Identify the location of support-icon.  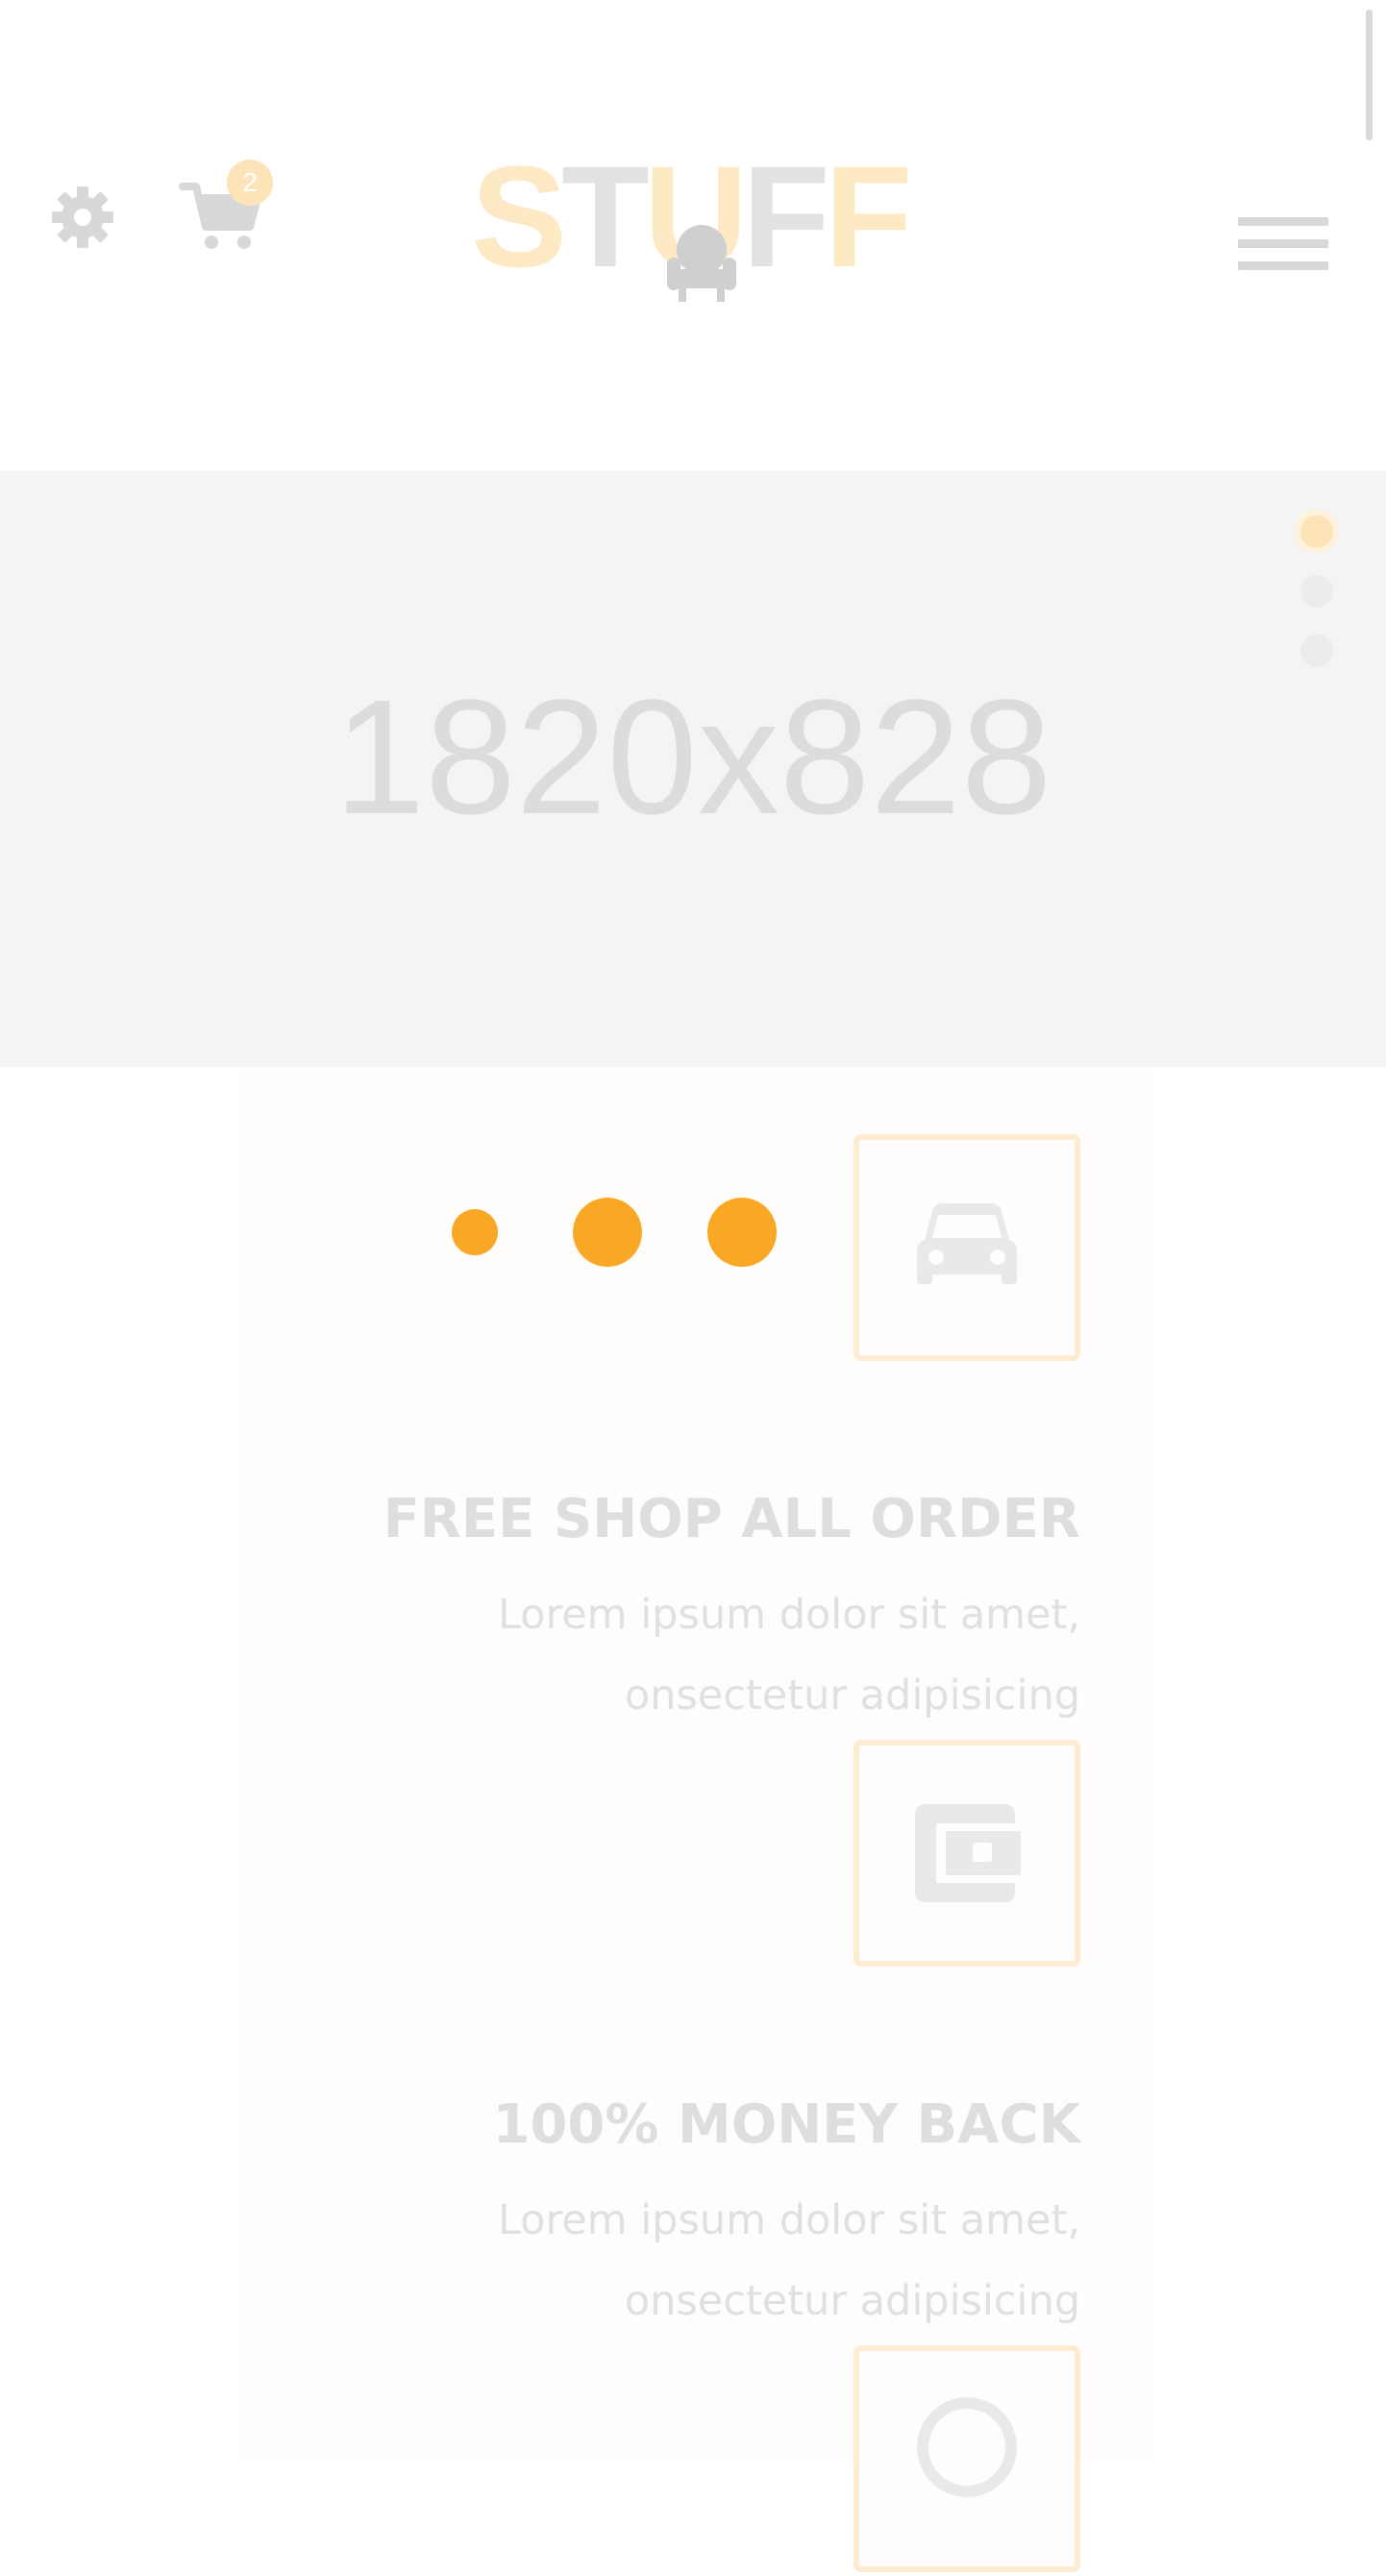
(967, 2447).